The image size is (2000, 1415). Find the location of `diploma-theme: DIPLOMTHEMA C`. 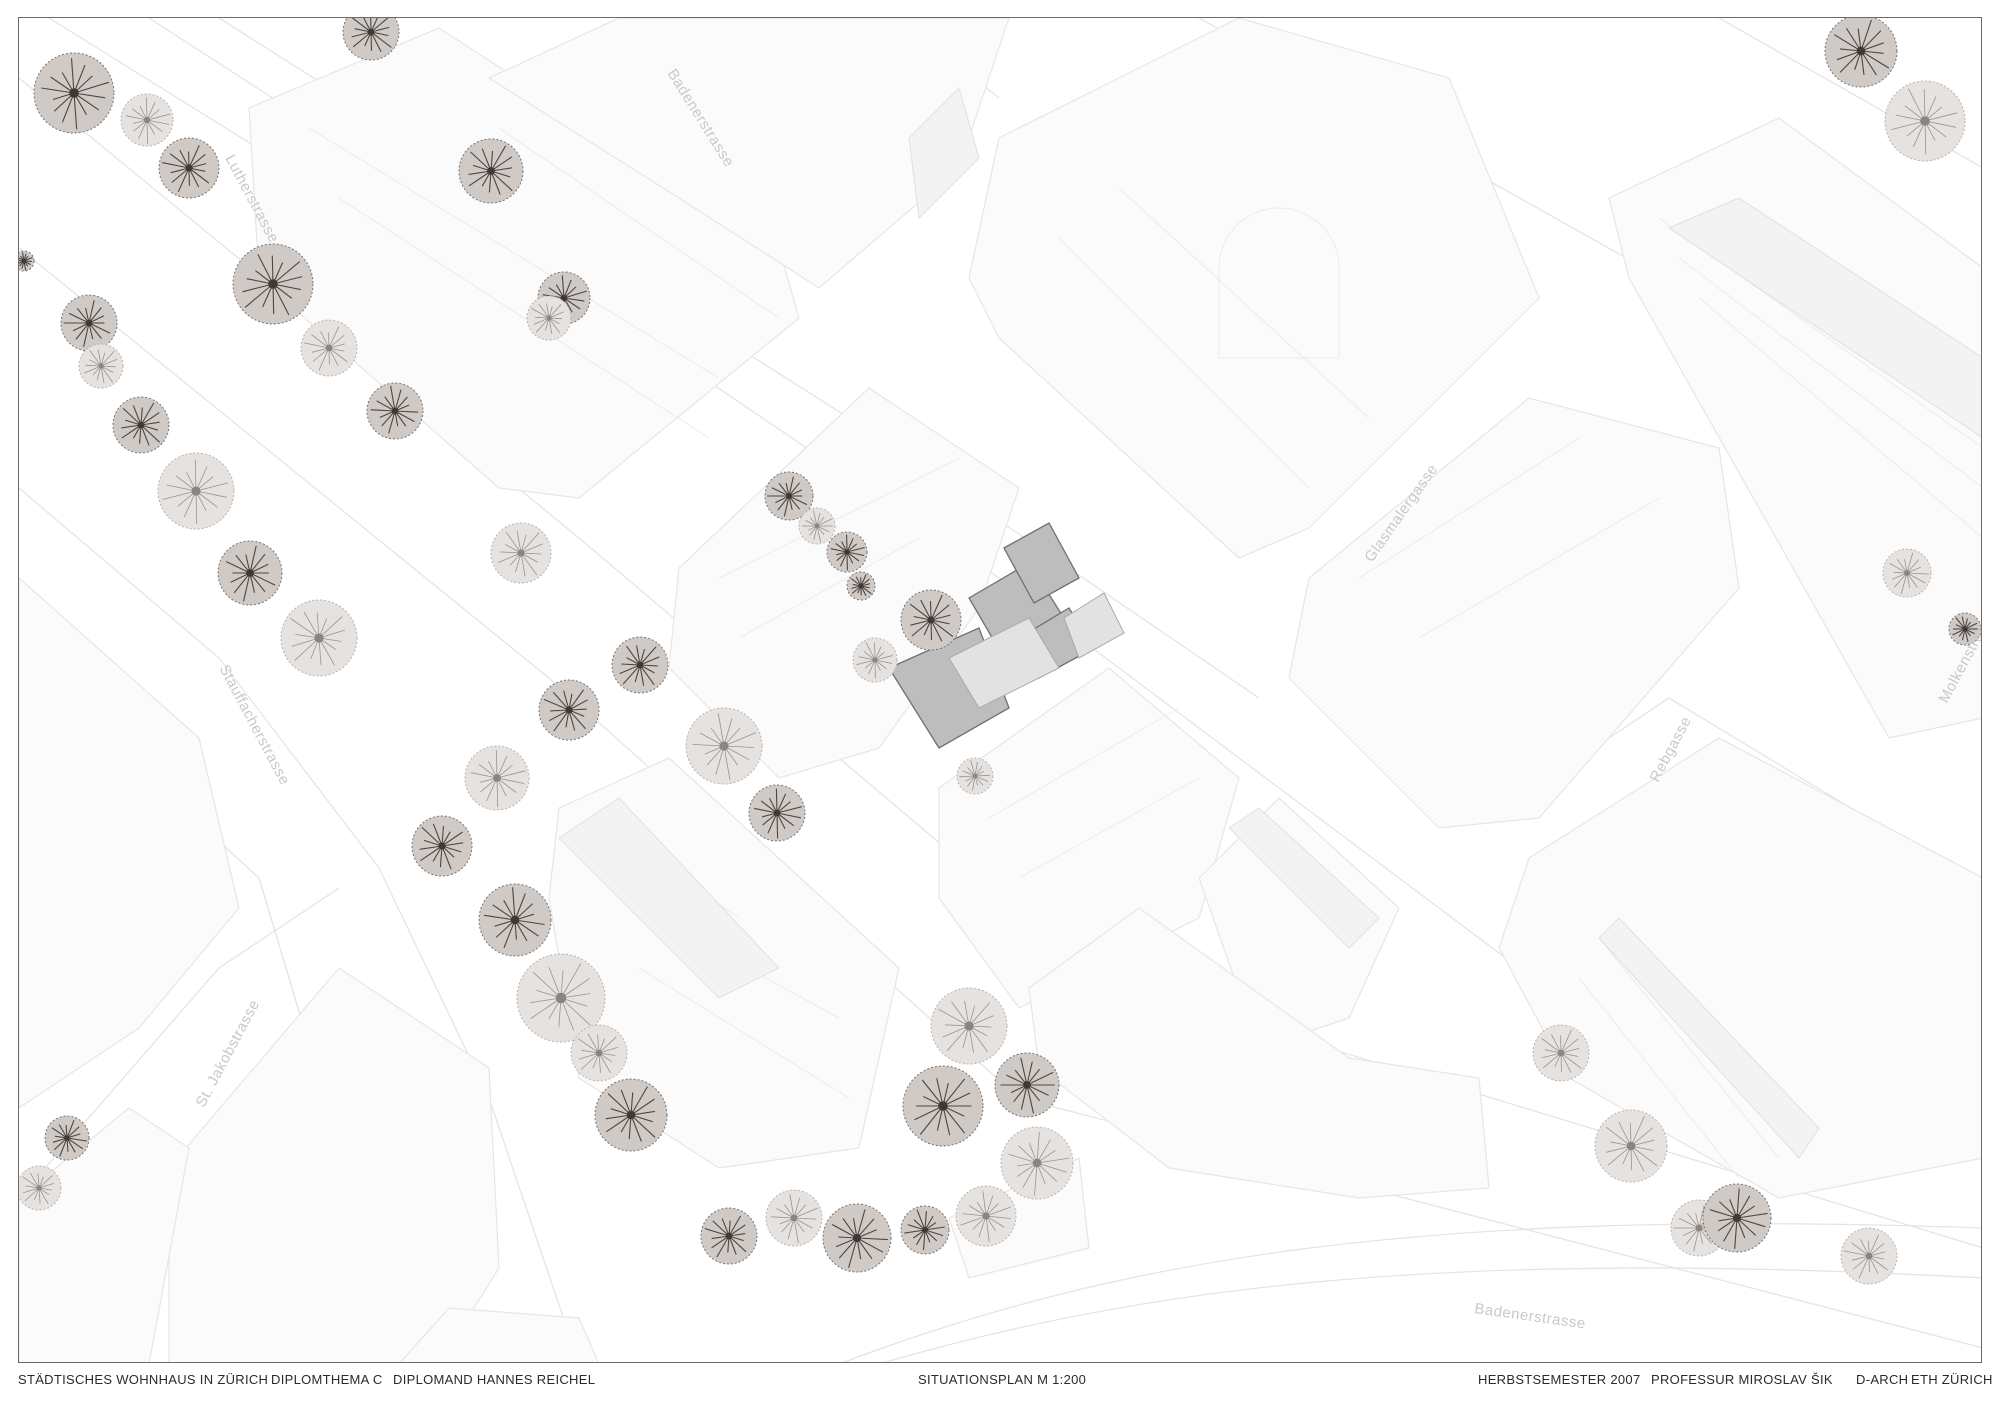

diploma-theme: DIPLOMTHEMA C is located at coordinates (327, 1379).